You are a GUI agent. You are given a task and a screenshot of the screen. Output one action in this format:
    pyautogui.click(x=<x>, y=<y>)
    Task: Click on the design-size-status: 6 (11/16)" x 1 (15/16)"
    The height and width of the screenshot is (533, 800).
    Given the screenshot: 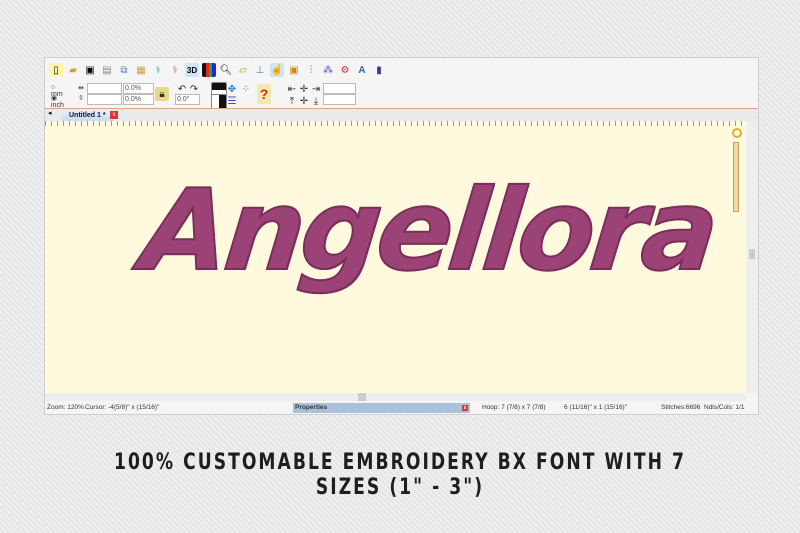 What is the action you would take?
    pyautogui.click(x=596, y=407)
    